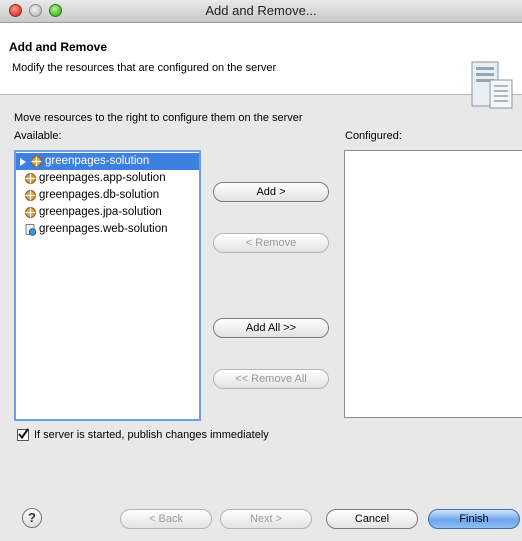 This screenshot has height=541, width=522. What do you see at coordinates (271, 243) in the screenshot?
I see `remove-button: < Remove` at bounding box center [271, 243].